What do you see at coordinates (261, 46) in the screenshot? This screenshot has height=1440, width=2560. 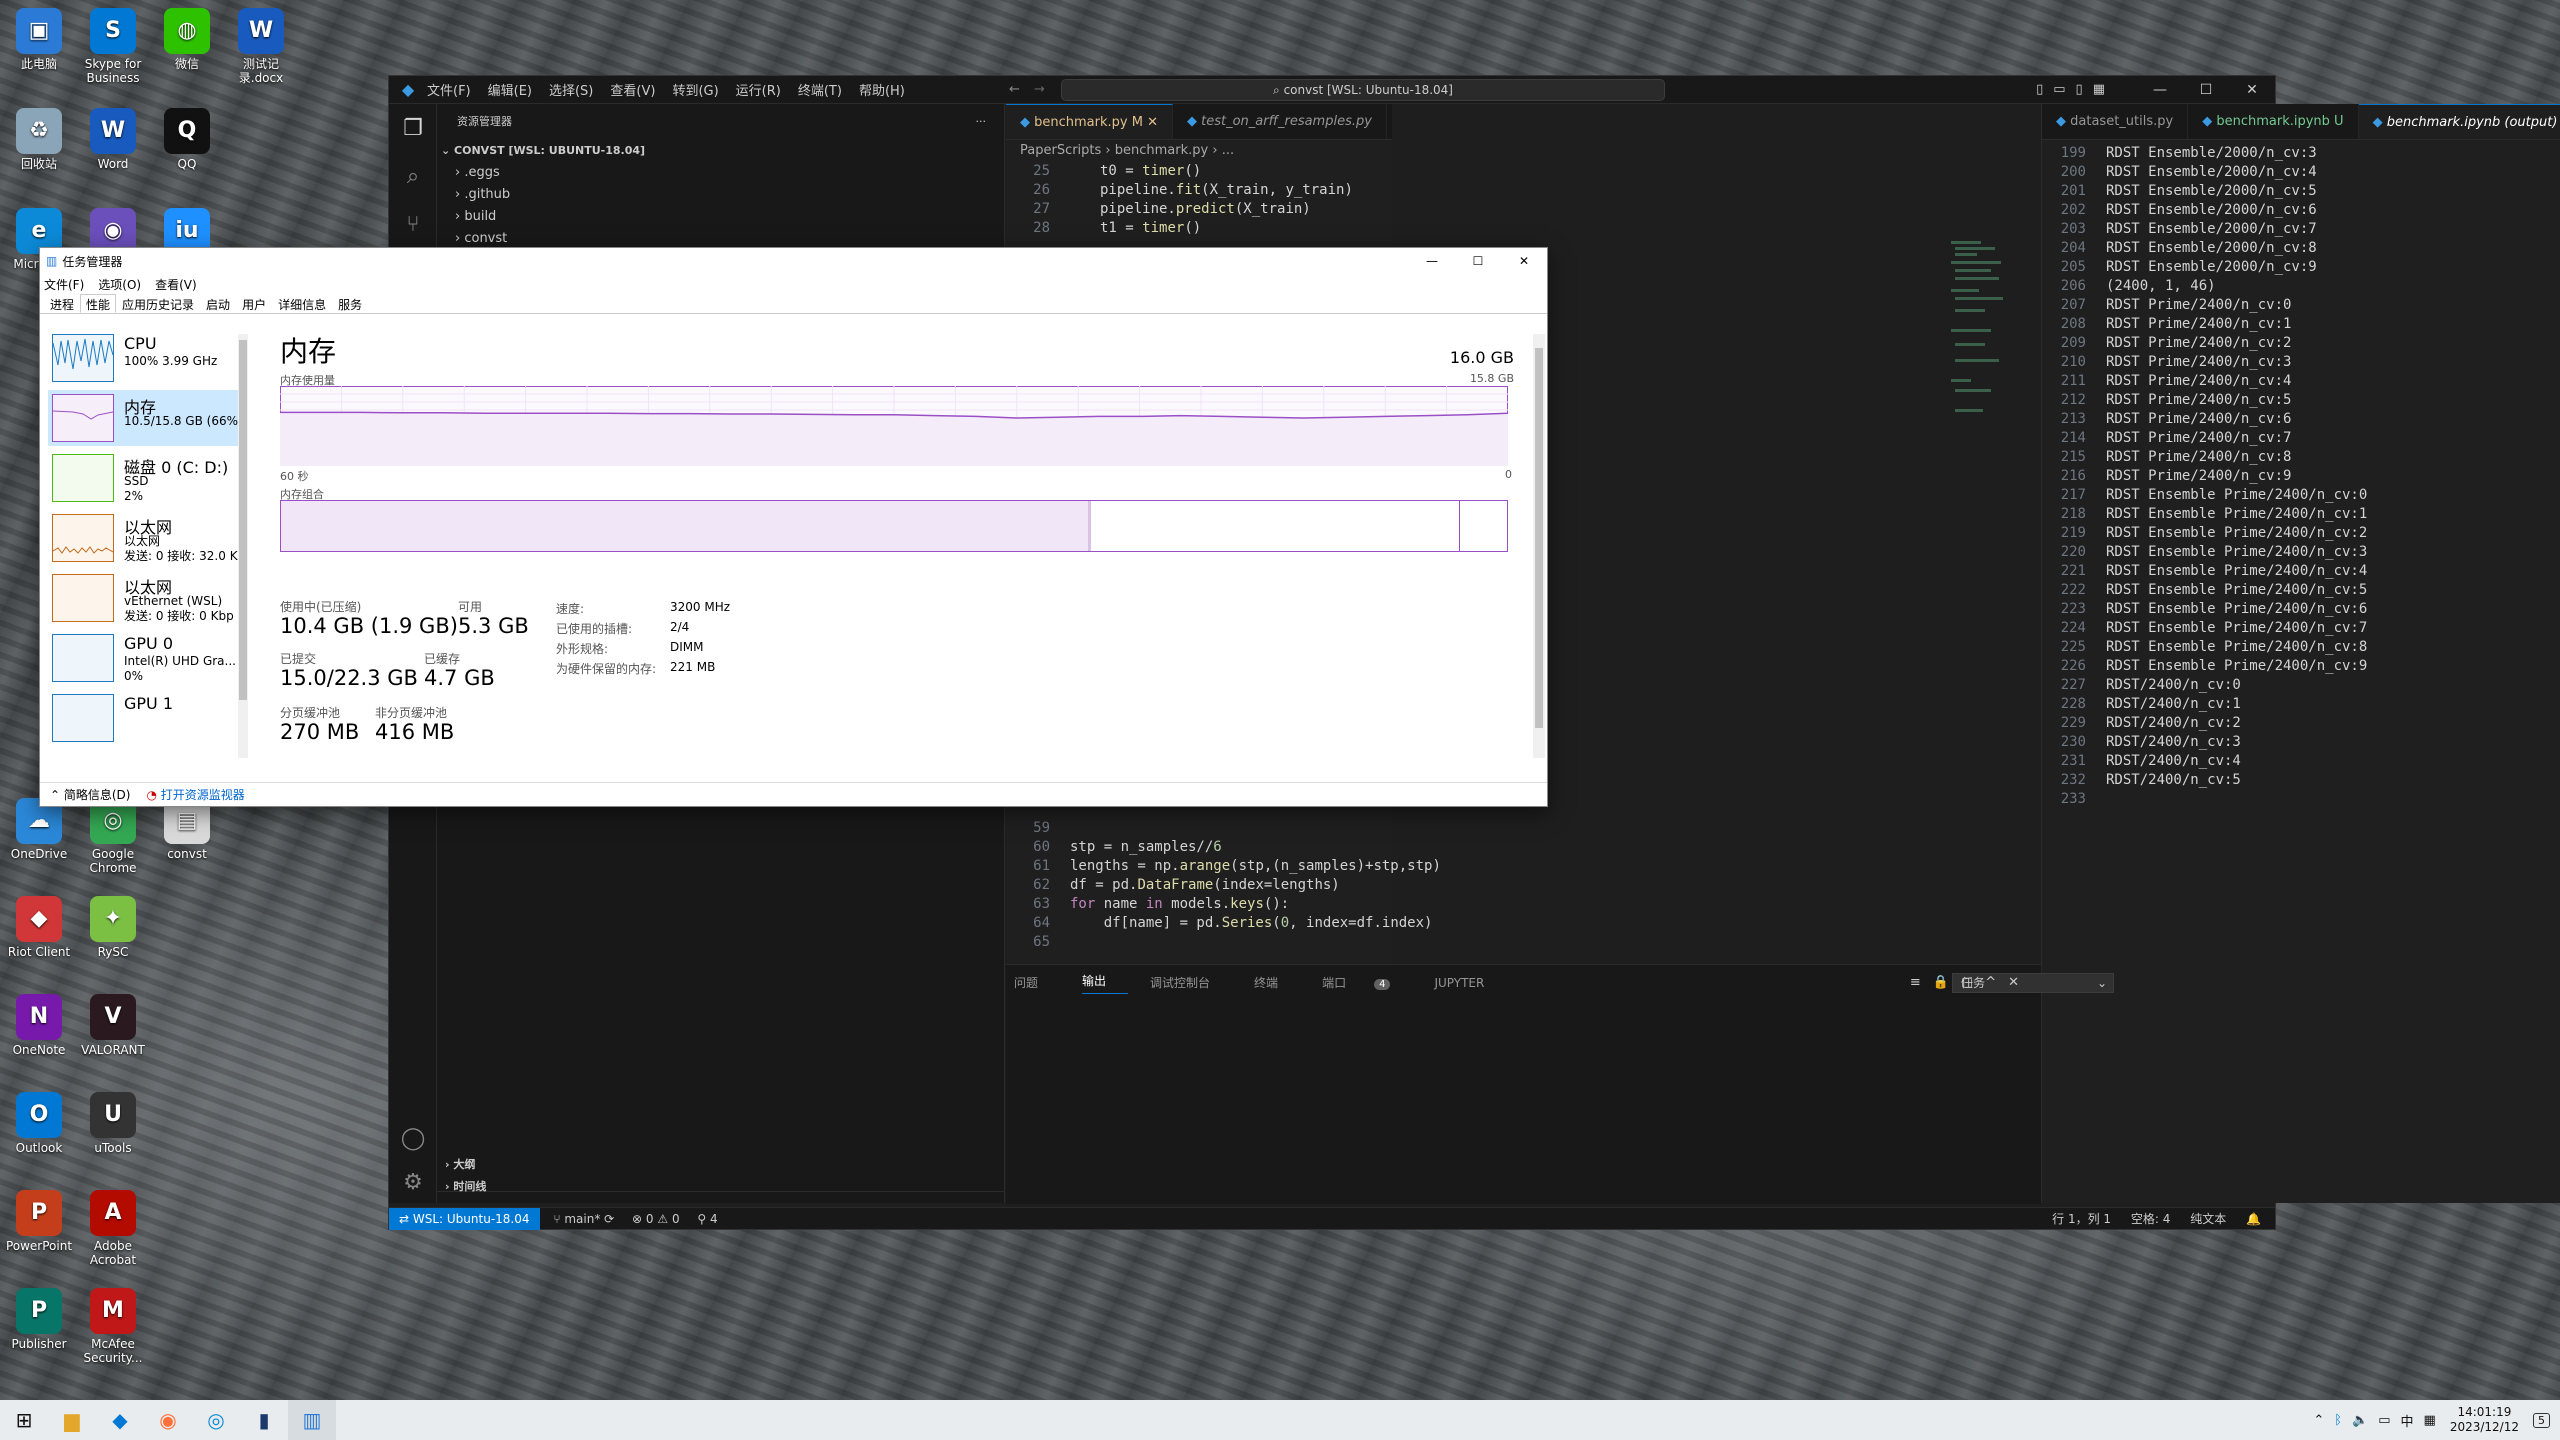 I see `desktop-icon: W 测试记录.docx` at bounding box center [261, 46].